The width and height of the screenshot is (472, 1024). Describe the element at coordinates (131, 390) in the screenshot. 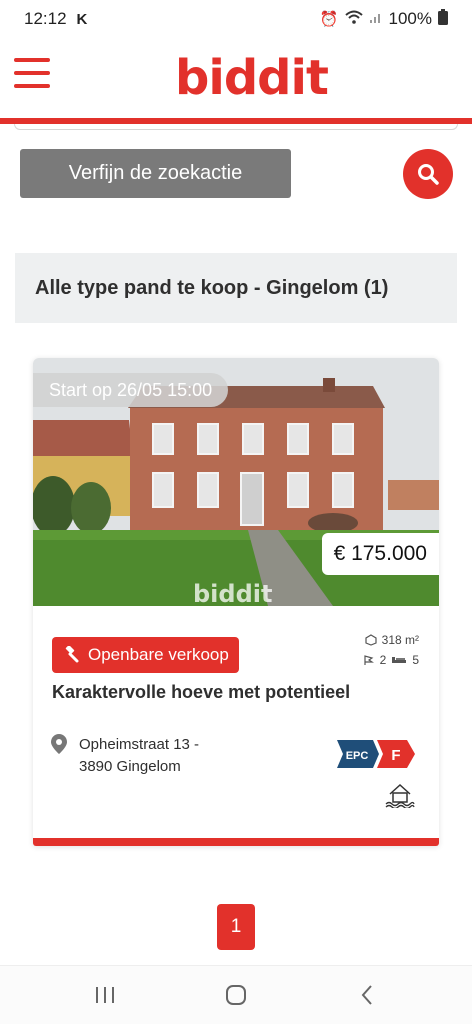

I see `auction-start-badge: Start op 26/05 15:00` at that location.